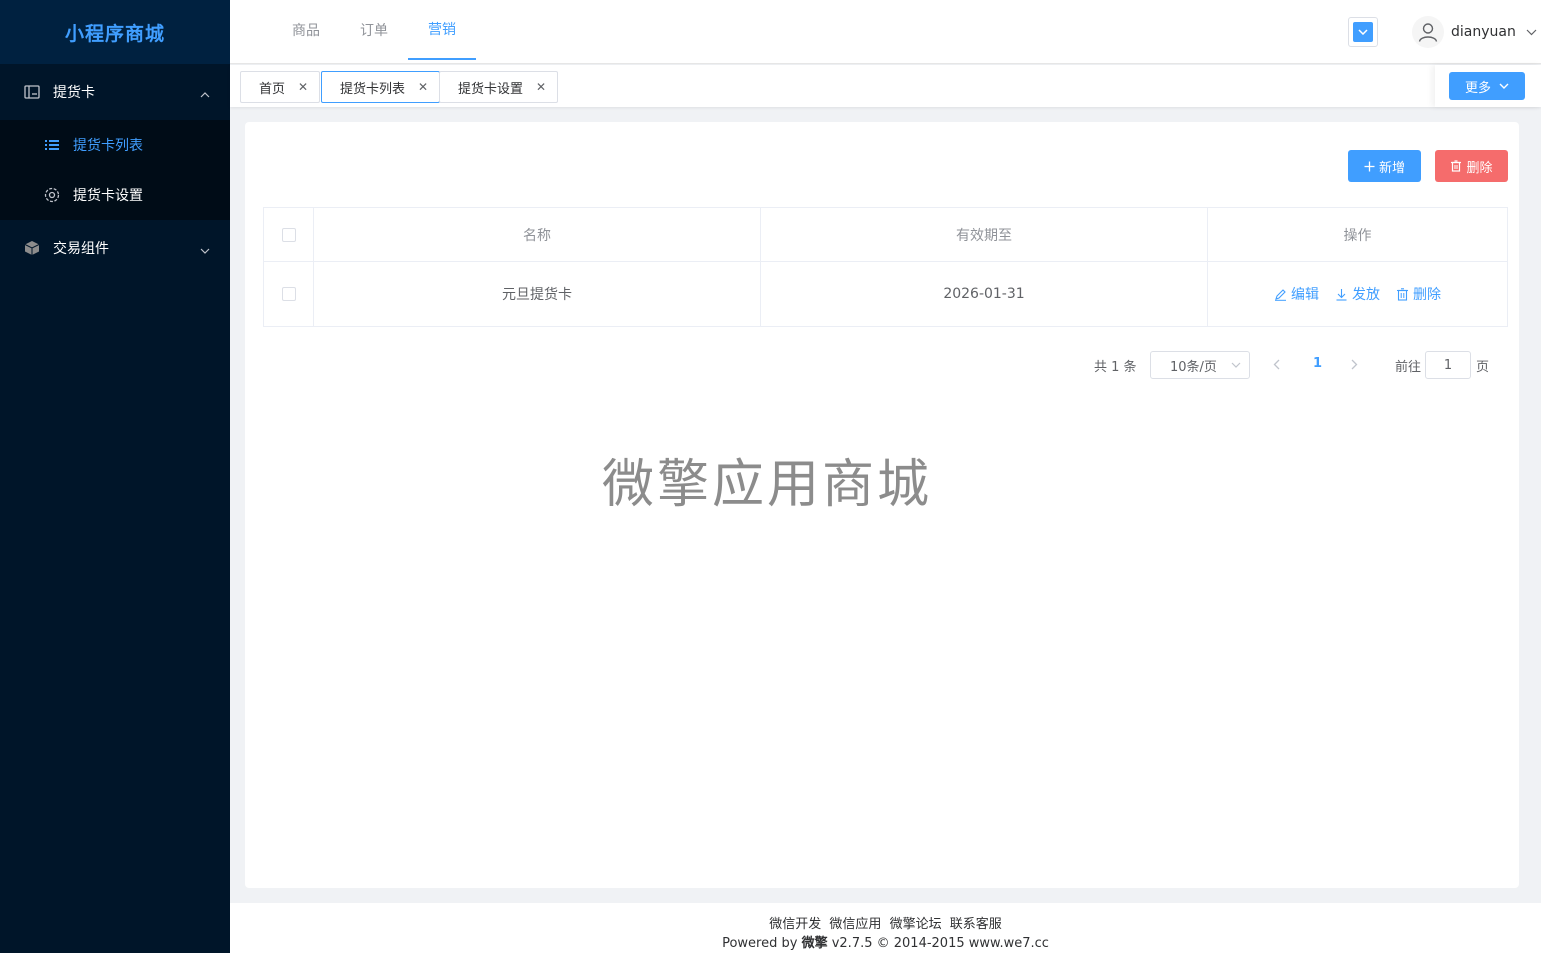 This screenshot has height=953, width=1541. I want to click on tab-home: 首页 ✕, so click(280, 87).